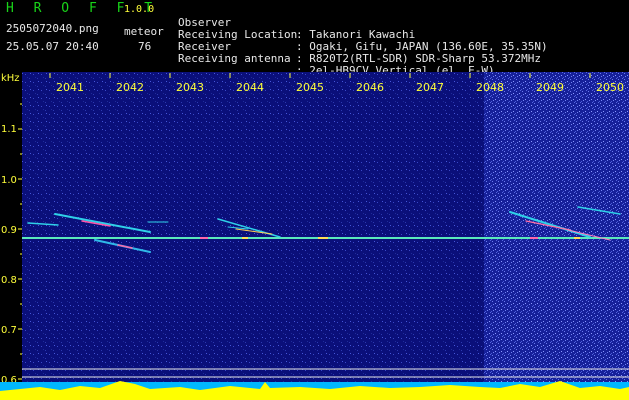 Image resolution: width=629 pixels, height=400 pixels. I want to click on noise-band-strong, so click(597, 227).